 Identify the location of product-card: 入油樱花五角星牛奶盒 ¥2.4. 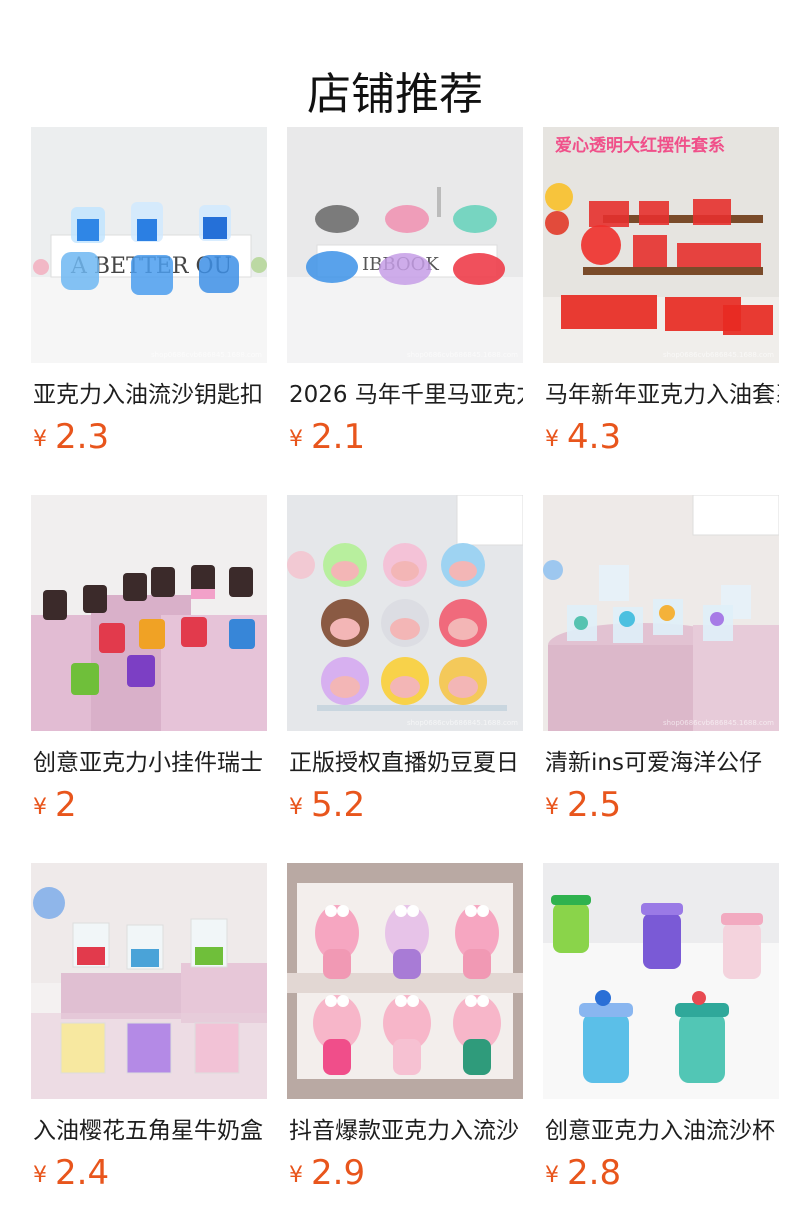
(149, 1033).